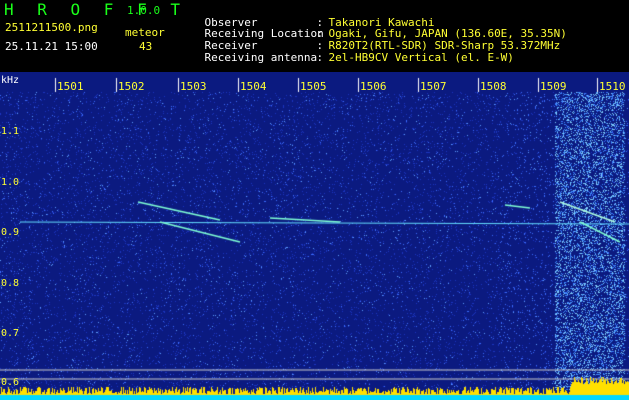 This screenshot has width=629, height=400. I want to click on minute-label: 1501, so click(70, 86).